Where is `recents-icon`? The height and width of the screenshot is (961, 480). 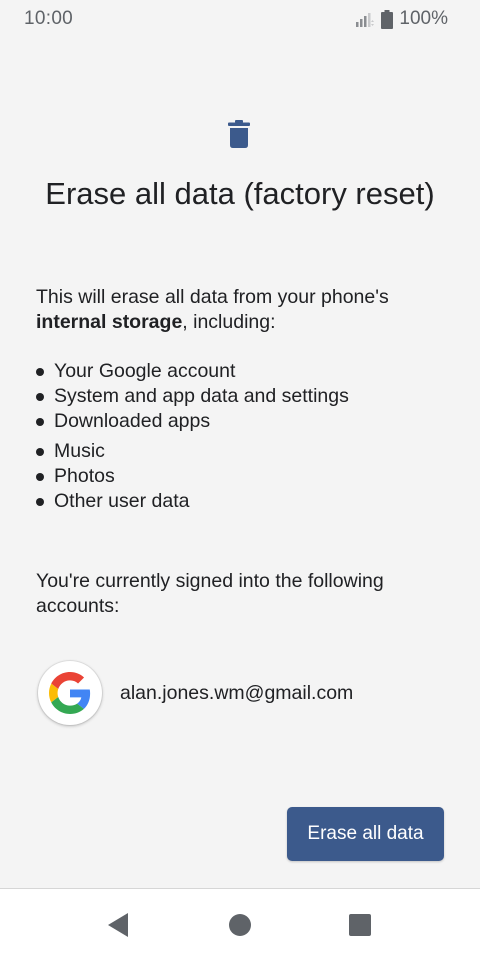 recents-icon is located at coordinates (360, 925).